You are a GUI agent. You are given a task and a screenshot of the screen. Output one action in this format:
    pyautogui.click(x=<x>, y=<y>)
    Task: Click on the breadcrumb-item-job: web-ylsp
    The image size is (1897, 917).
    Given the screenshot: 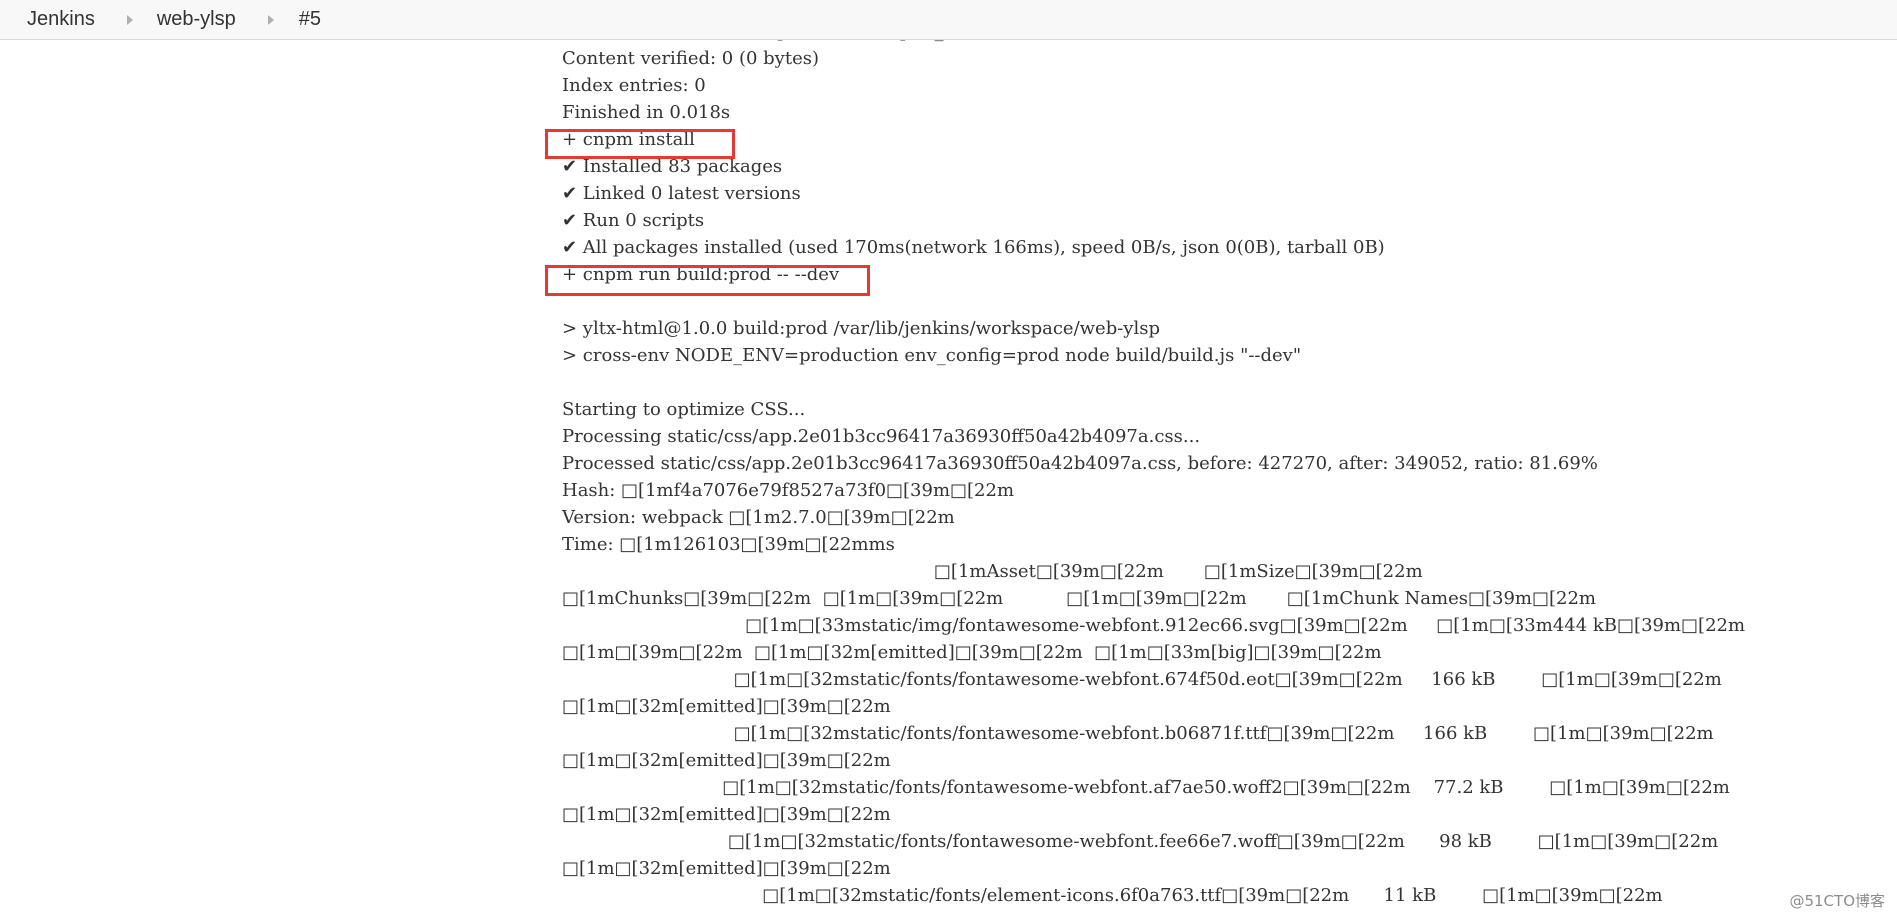 What is the action you would take?
    pyautogui.click(x=184, y=19)
    